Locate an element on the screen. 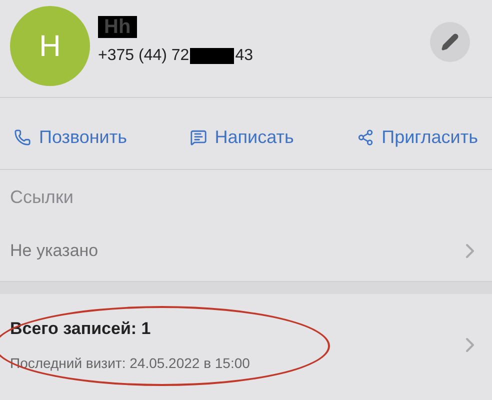  action-button: Пригласить is located at coordinates (417, 137).